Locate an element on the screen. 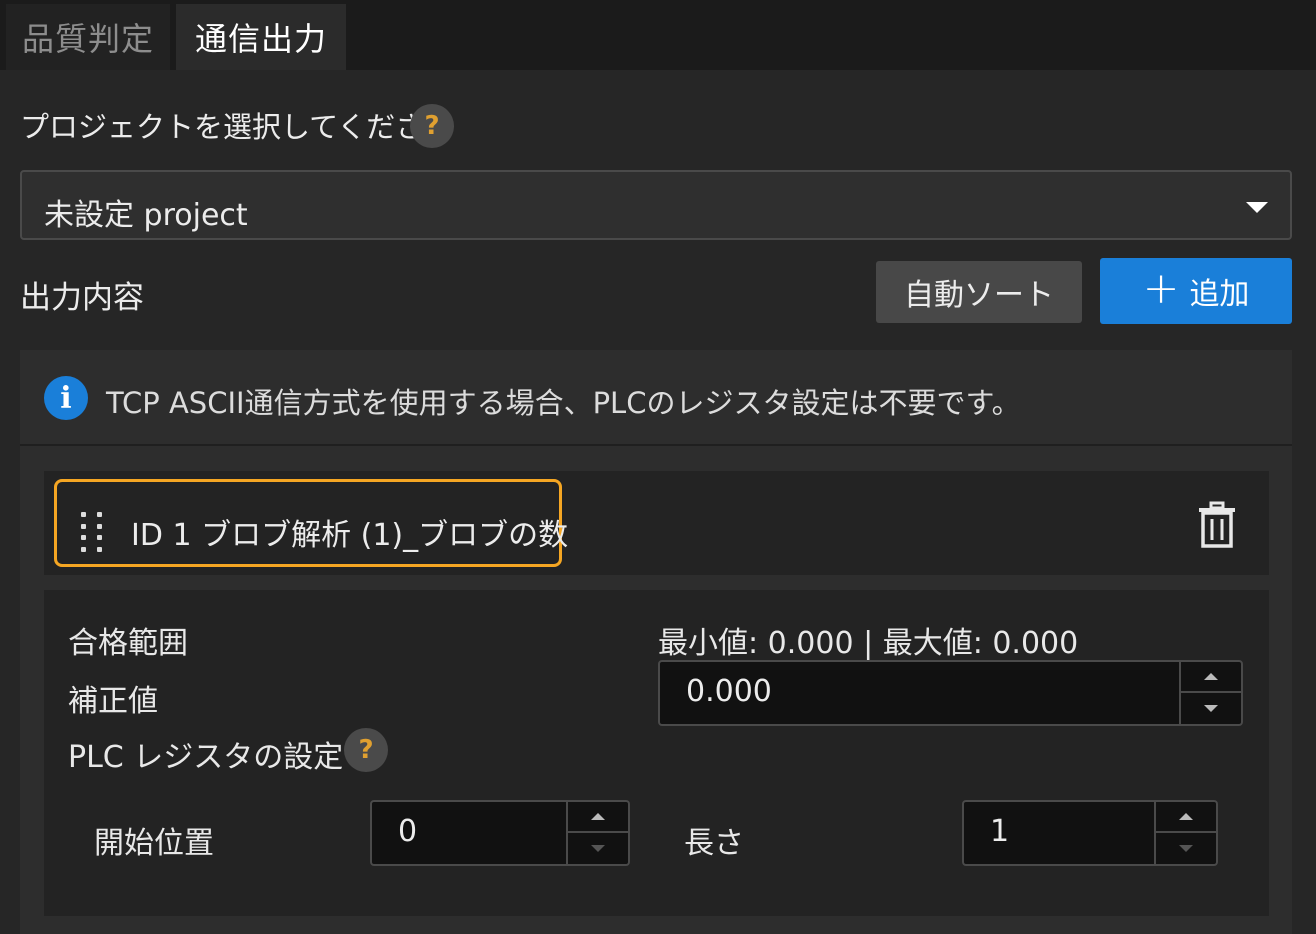 This screenshot has height=934, width=1316. item-highlight-box: ID 1 ブロブ解析 (1)_ブロブの数 is located at coordinates (311, 523).